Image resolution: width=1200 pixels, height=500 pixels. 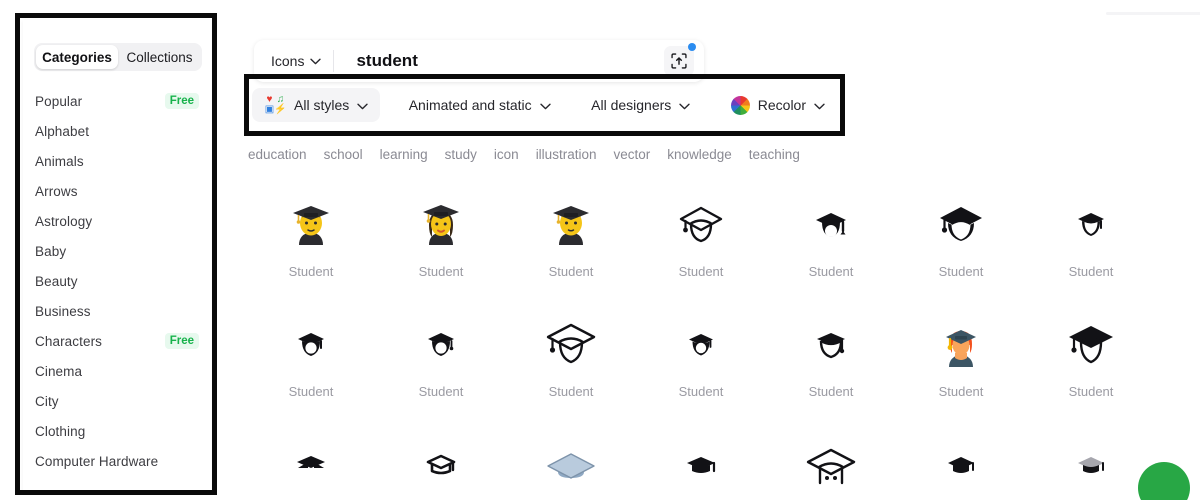 What do you see at coordinates (181, 341) in the screenshot?
I see `free-badge: Free` at bounding box center [181, 341].